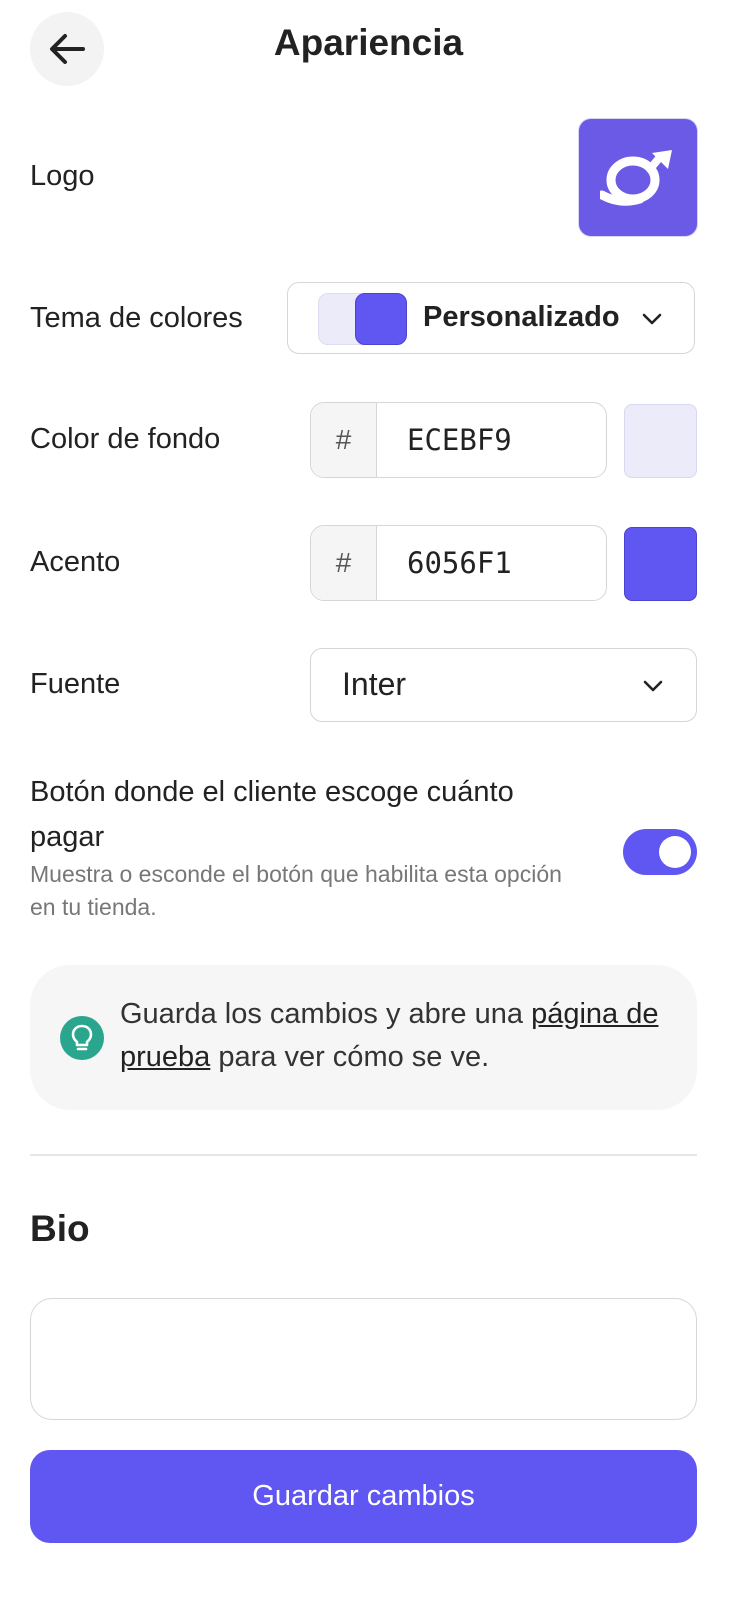  I want to click on font-value: Inter, so click(374, 684).